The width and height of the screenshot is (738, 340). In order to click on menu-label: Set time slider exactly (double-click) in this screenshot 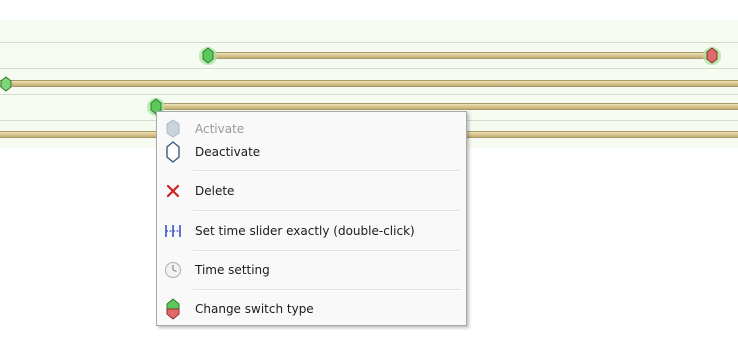, I will do `click(305, 231)`.